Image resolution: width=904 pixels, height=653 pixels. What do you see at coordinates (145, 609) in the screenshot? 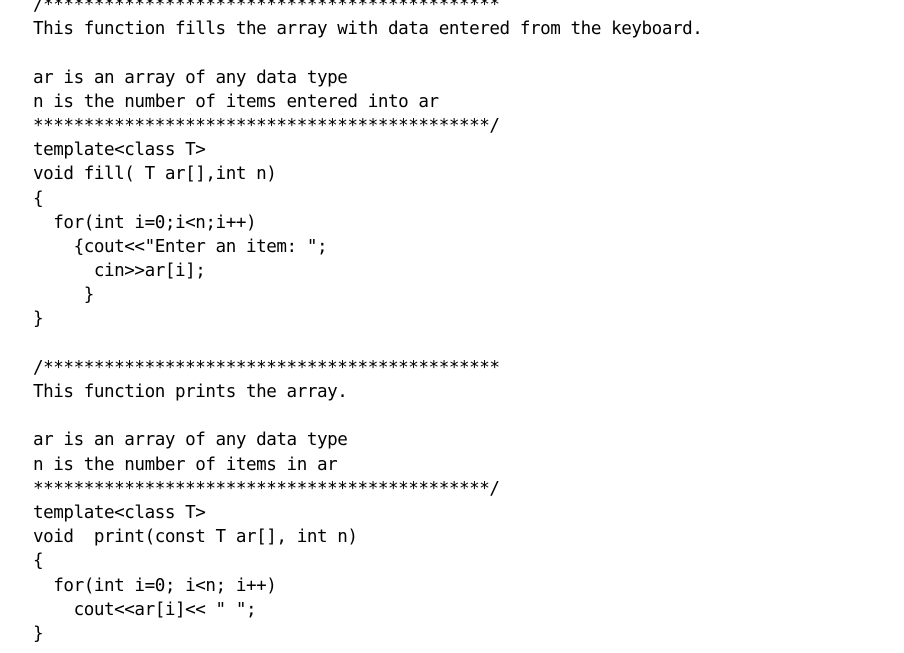
I see `code-line: cout<<ar[i]<< " ";` at bounding box center [145, 609].